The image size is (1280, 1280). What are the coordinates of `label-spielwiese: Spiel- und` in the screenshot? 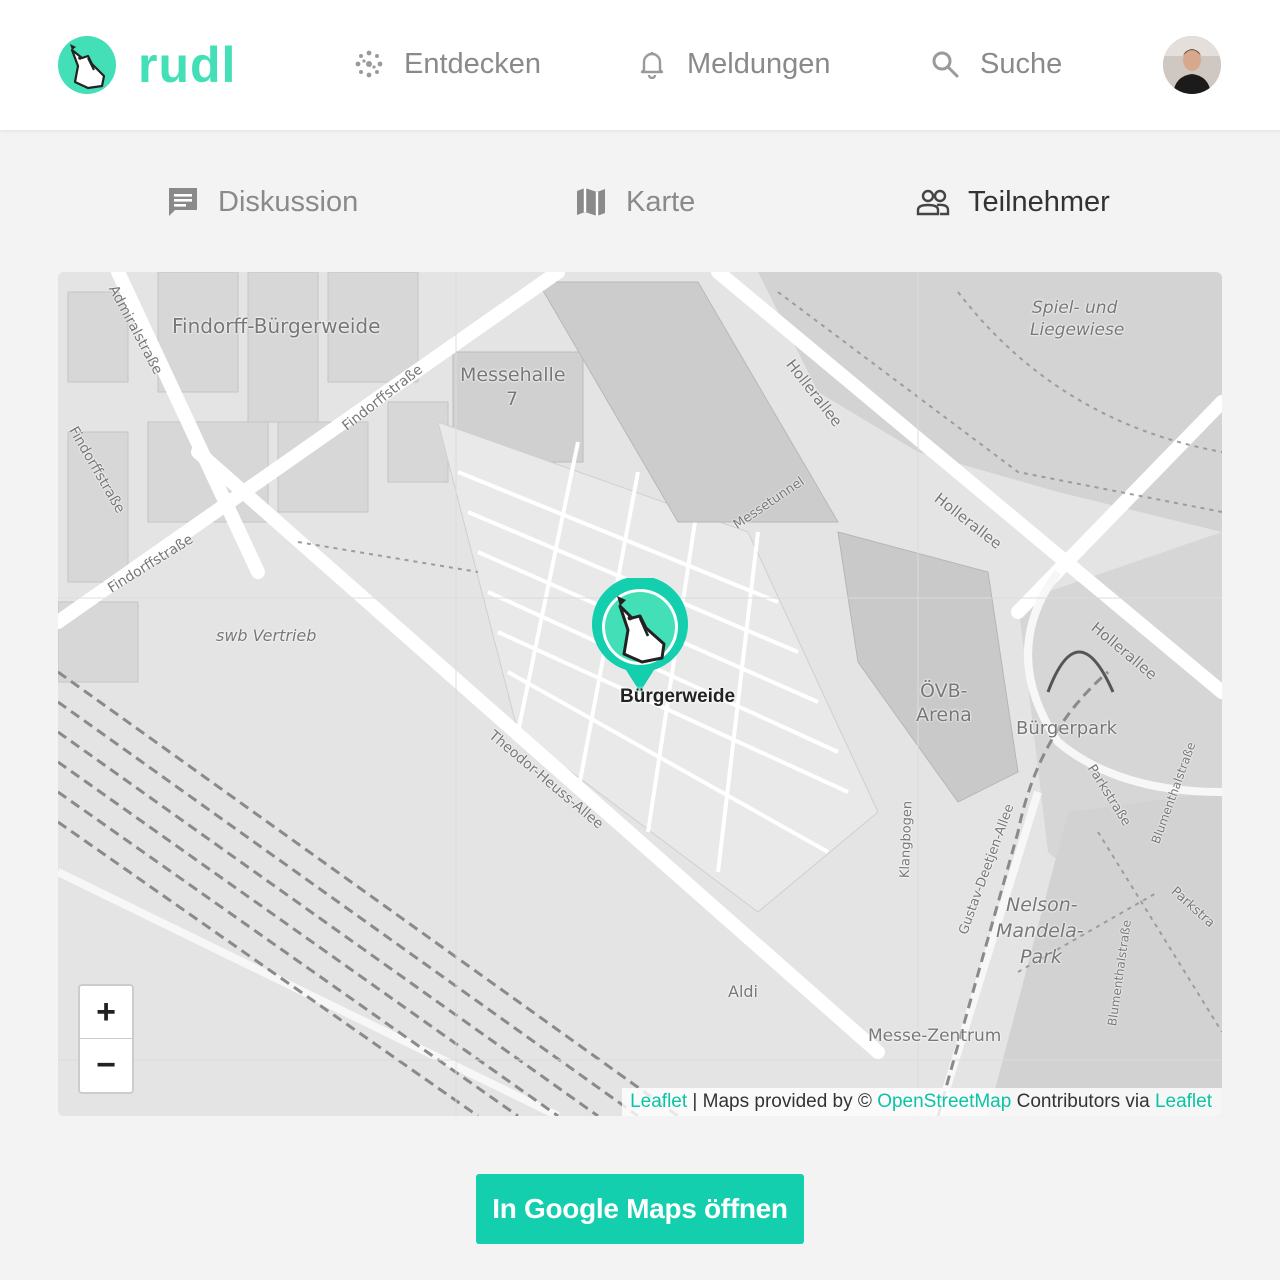 It's located at (1075, 308).